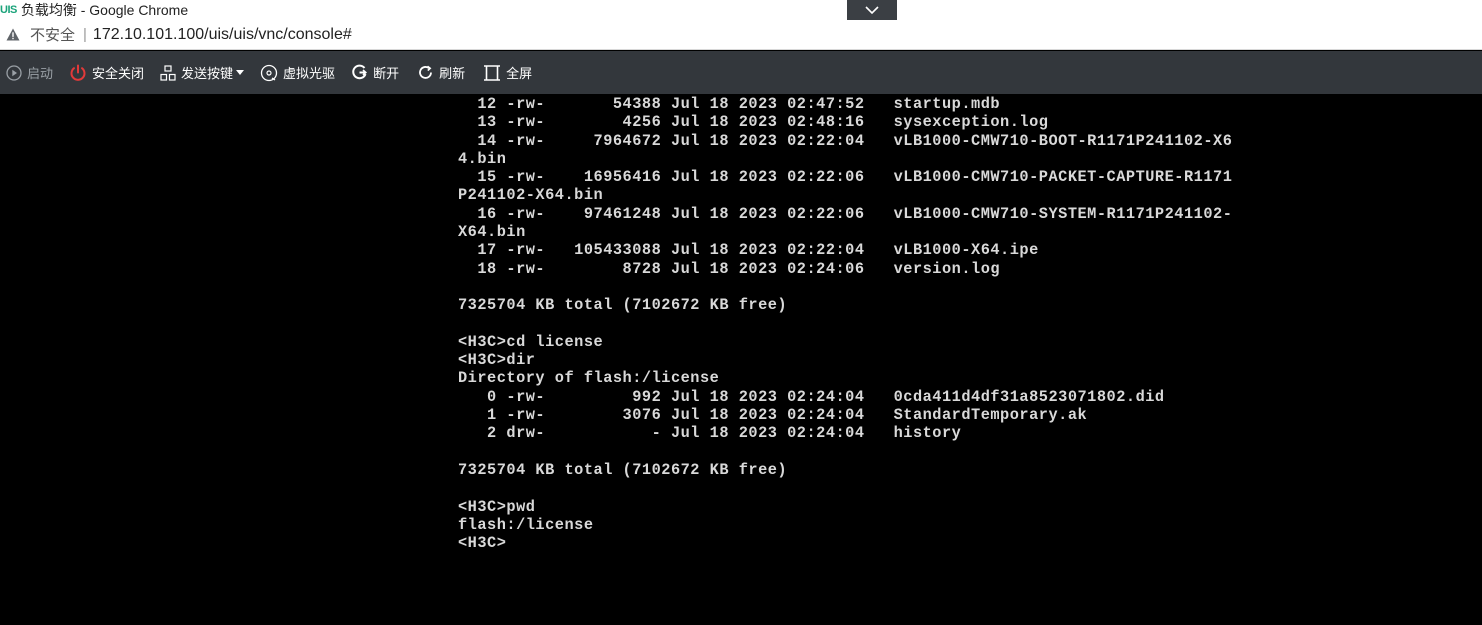 Image resolution: width=1482 pixels, height=625 pixels. I want to click on toolbar-collapse-button, so click(872, 10).